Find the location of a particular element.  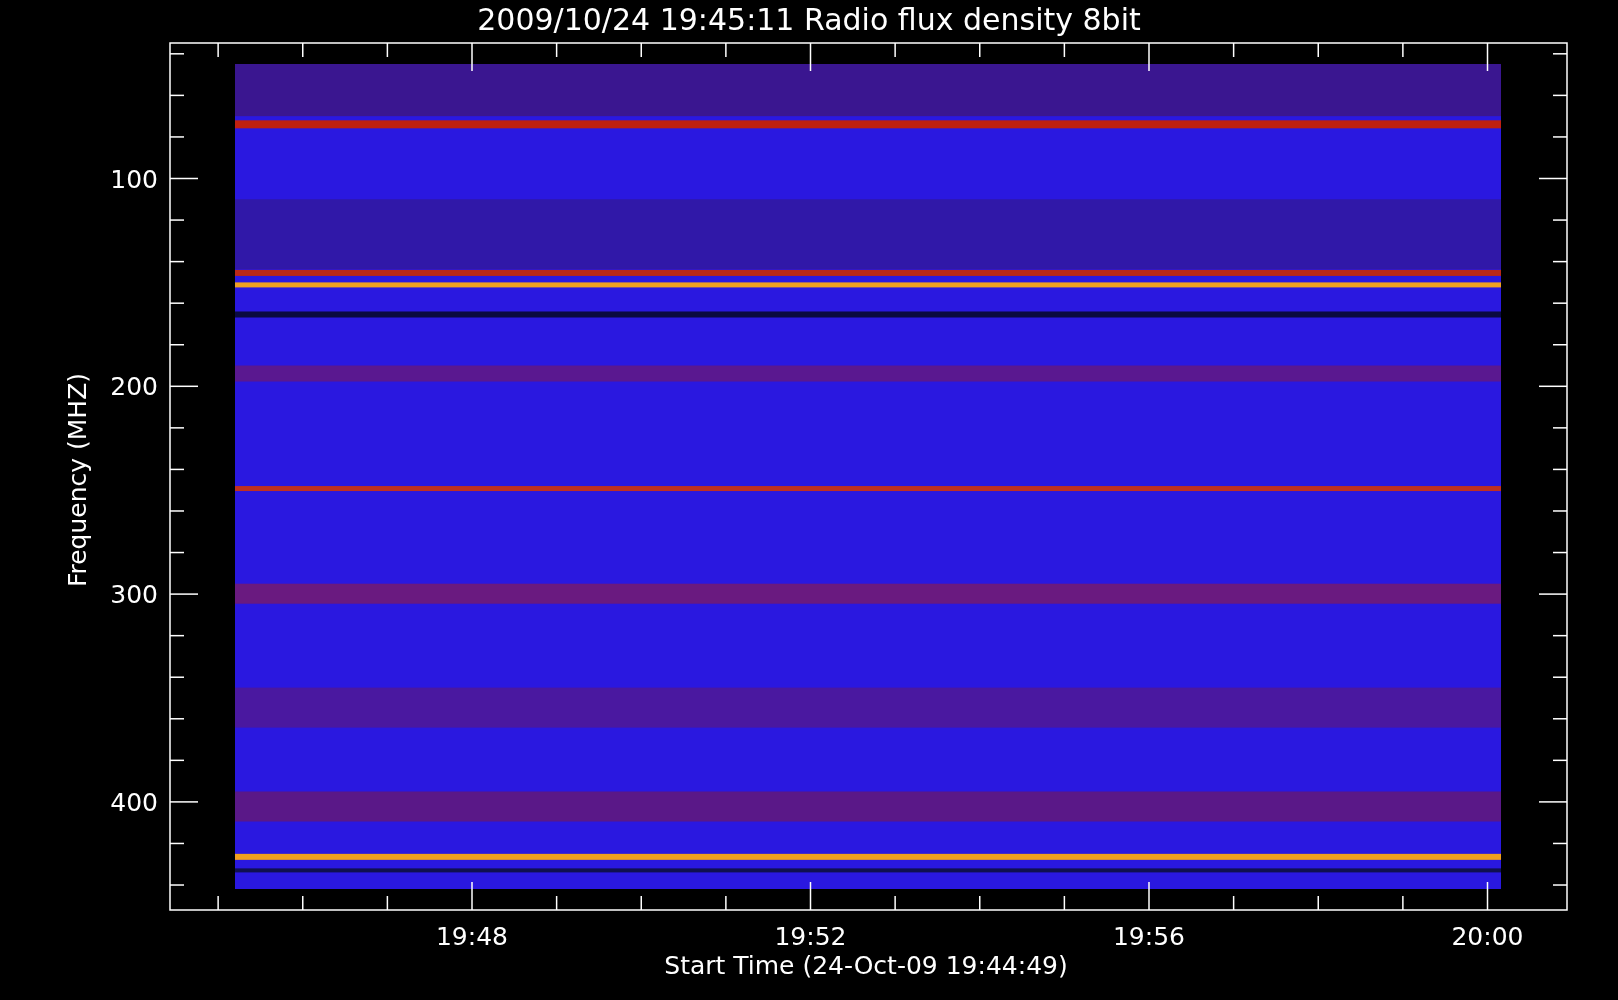

x-tick-label: 19:52 is located at coordinates (810, 936).